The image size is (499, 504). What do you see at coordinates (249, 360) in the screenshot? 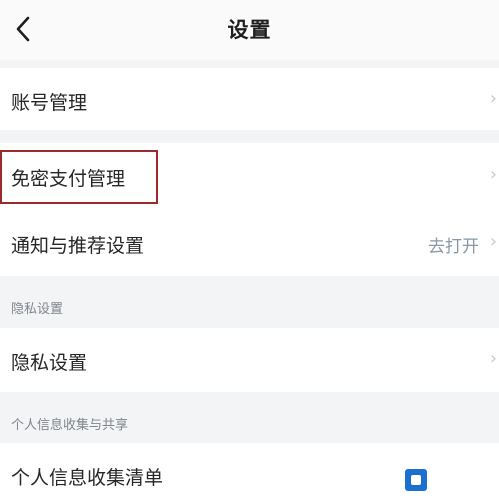
I see `privacy-settings-item: 隐私设置 ›` at bounding box center [249, 360].